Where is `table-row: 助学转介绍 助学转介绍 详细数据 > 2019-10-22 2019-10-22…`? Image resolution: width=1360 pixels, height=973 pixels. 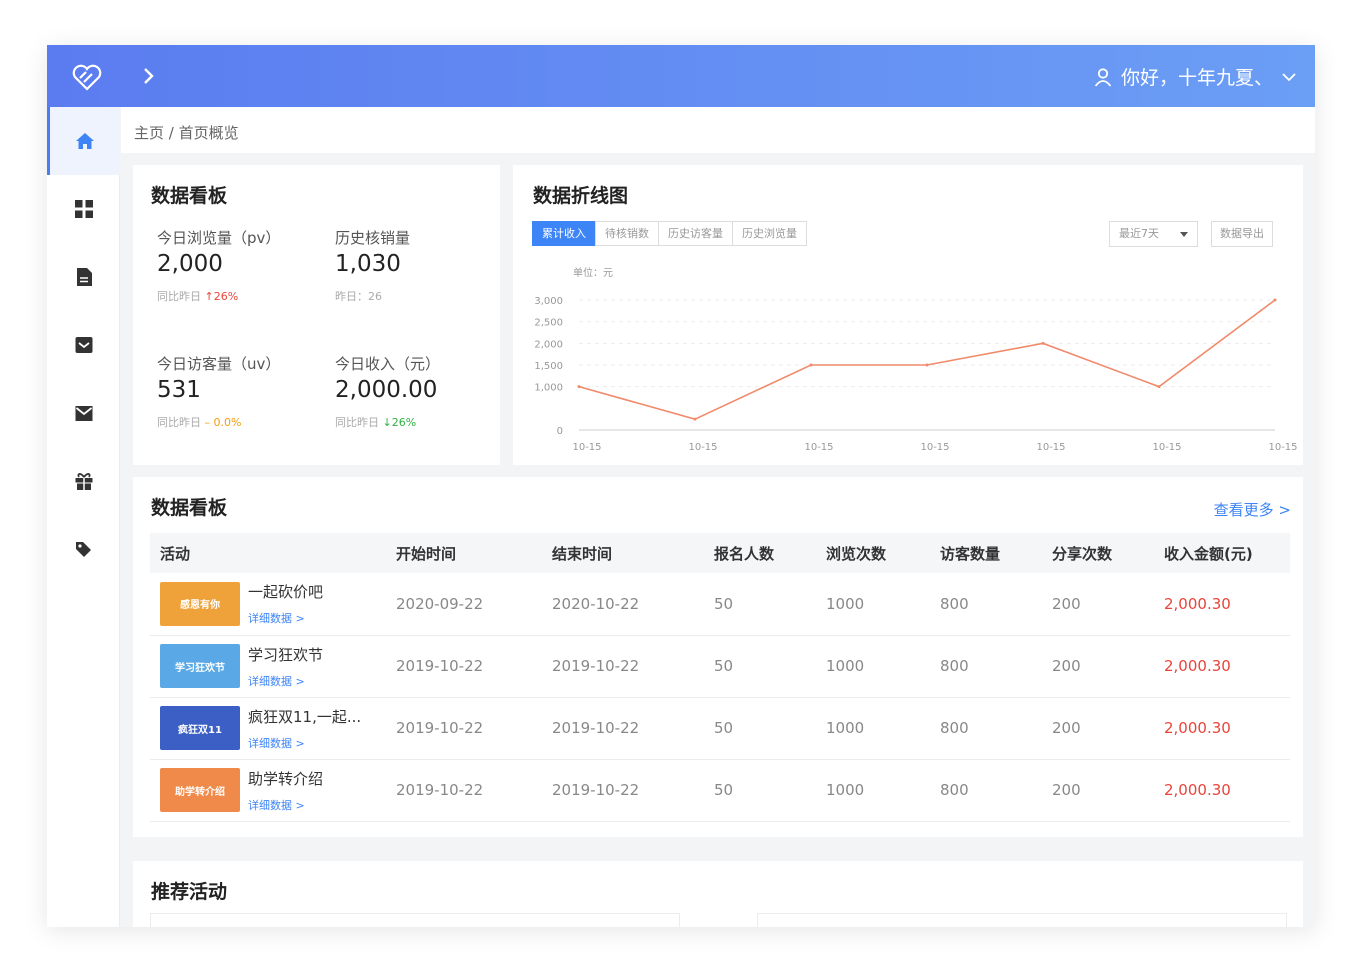 table-row: 助学转介绍 助学转介绍 详细数据 > 2019-10-22 2019-10-22… is located at coordinates (720, 790).